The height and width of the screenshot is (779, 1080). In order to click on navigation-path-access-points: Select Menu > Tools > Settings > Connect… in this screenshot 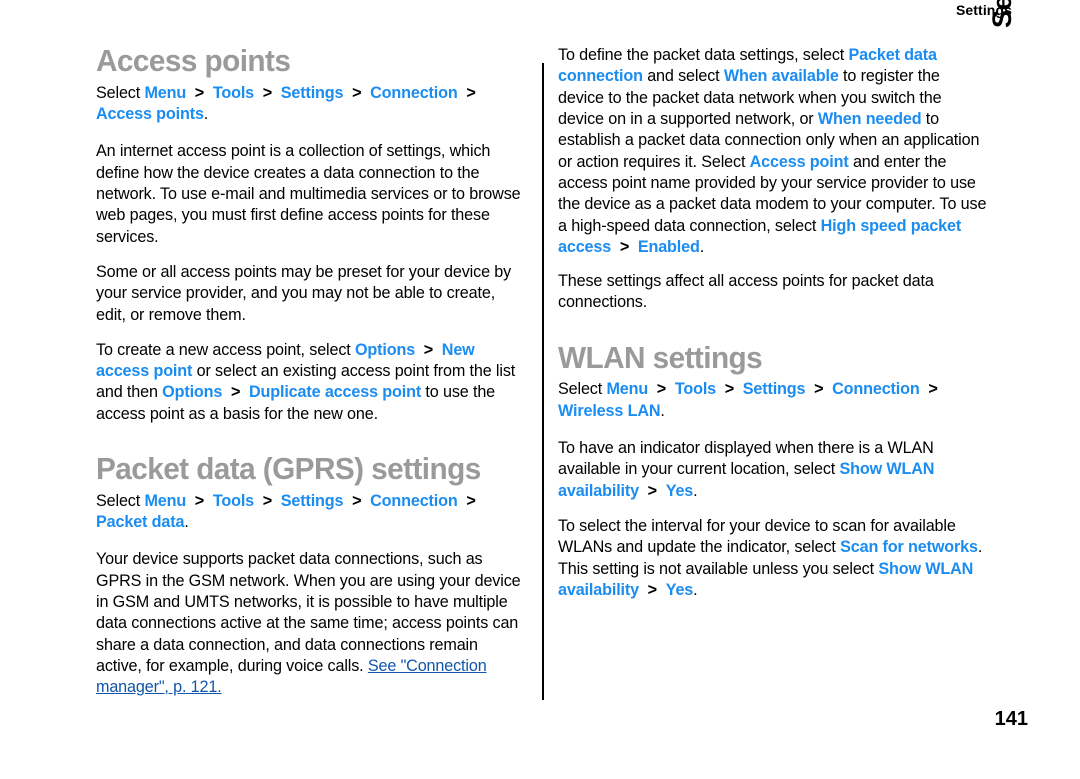, I will do `click(308, 103)`.